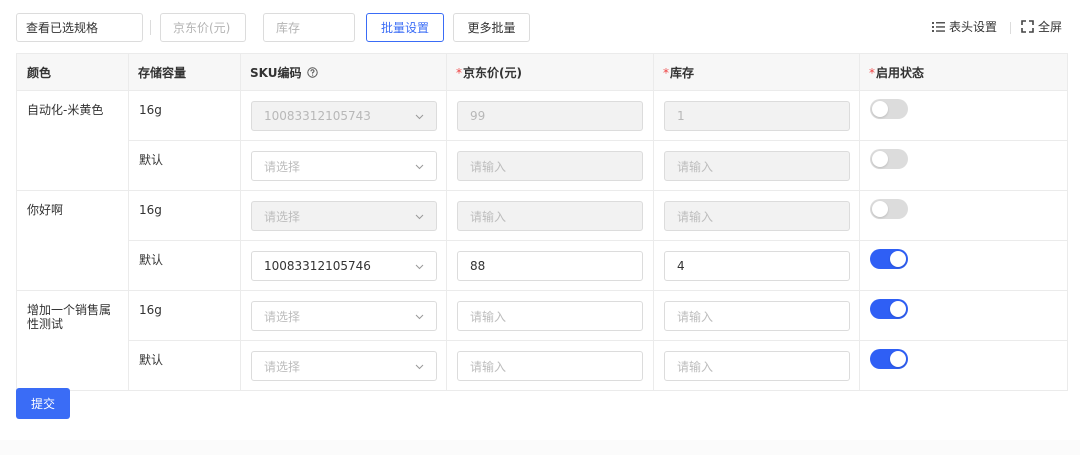 The image size is (1080, 455). I want to click on fullscreen-button: 全屏, so click(1041, 26).